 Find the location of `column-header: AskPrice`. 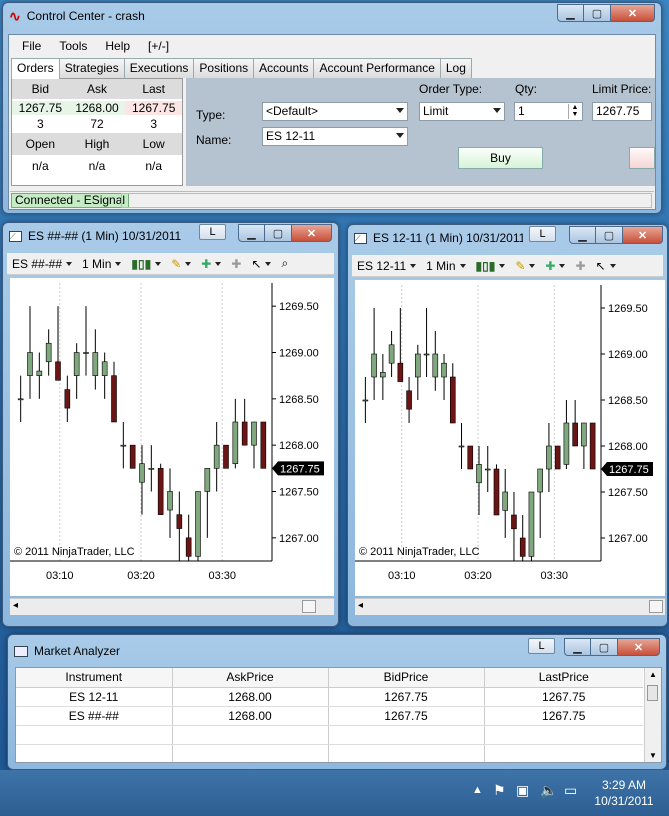

column-header: AskPrice is located at coordinates (250, 678).